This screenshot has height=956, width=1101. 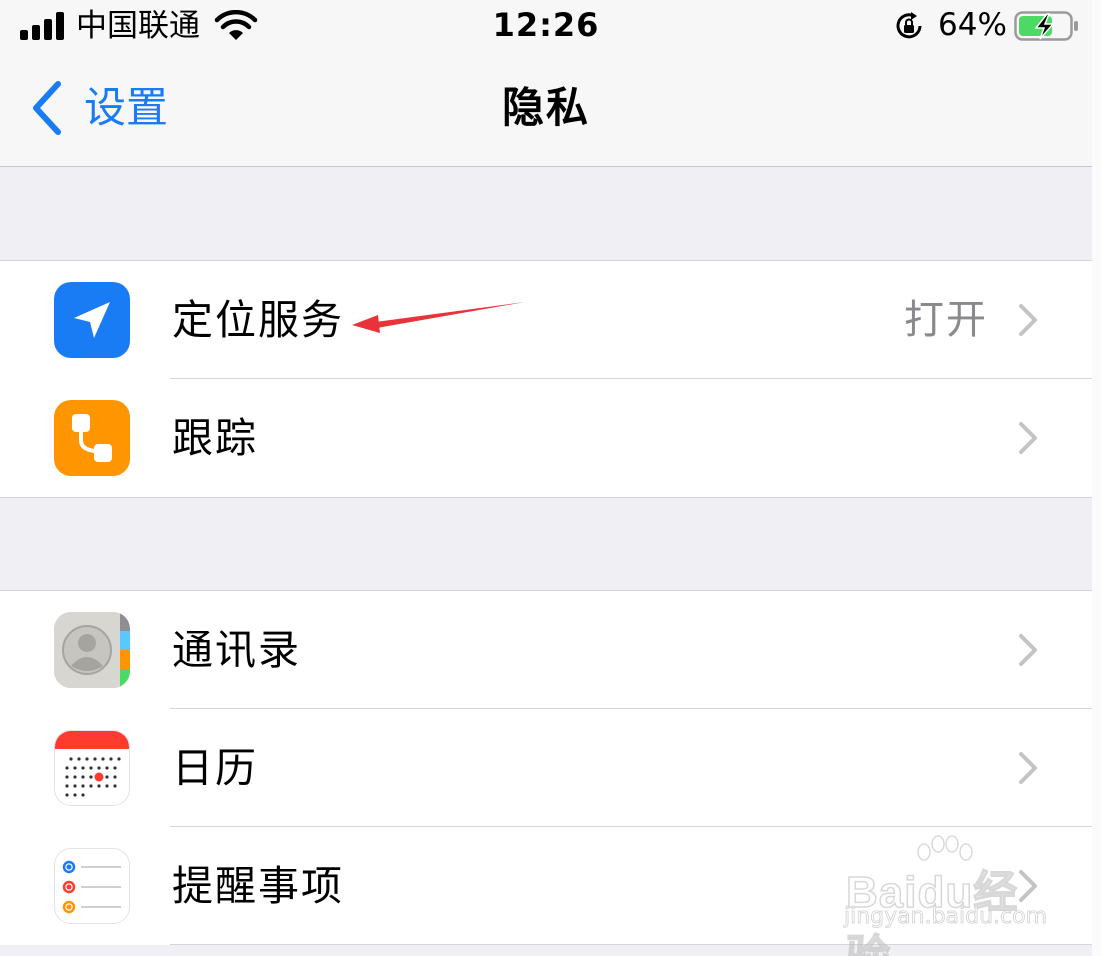 What do you see at coordinates (215, 438) in the screenshot?
I see `row-label: 跟踪` at bounding box center [215, 438].